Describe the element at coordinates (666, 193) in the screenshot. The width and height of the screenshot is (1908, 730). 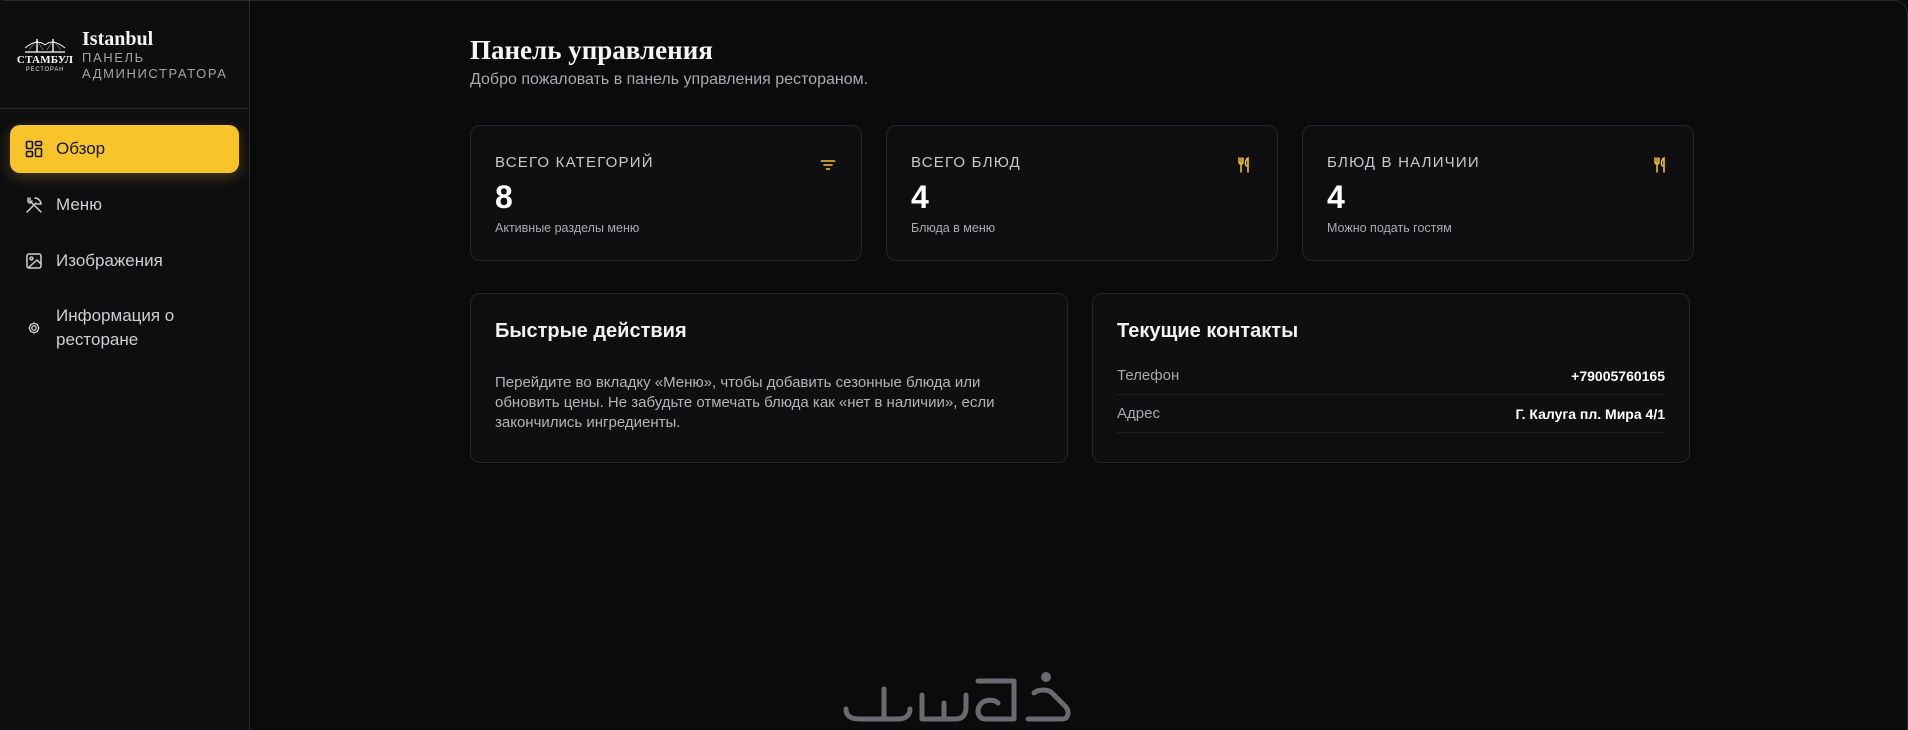
I see `stat-card-categories: Всего категорий 8 Активные разделы меню` at that location.